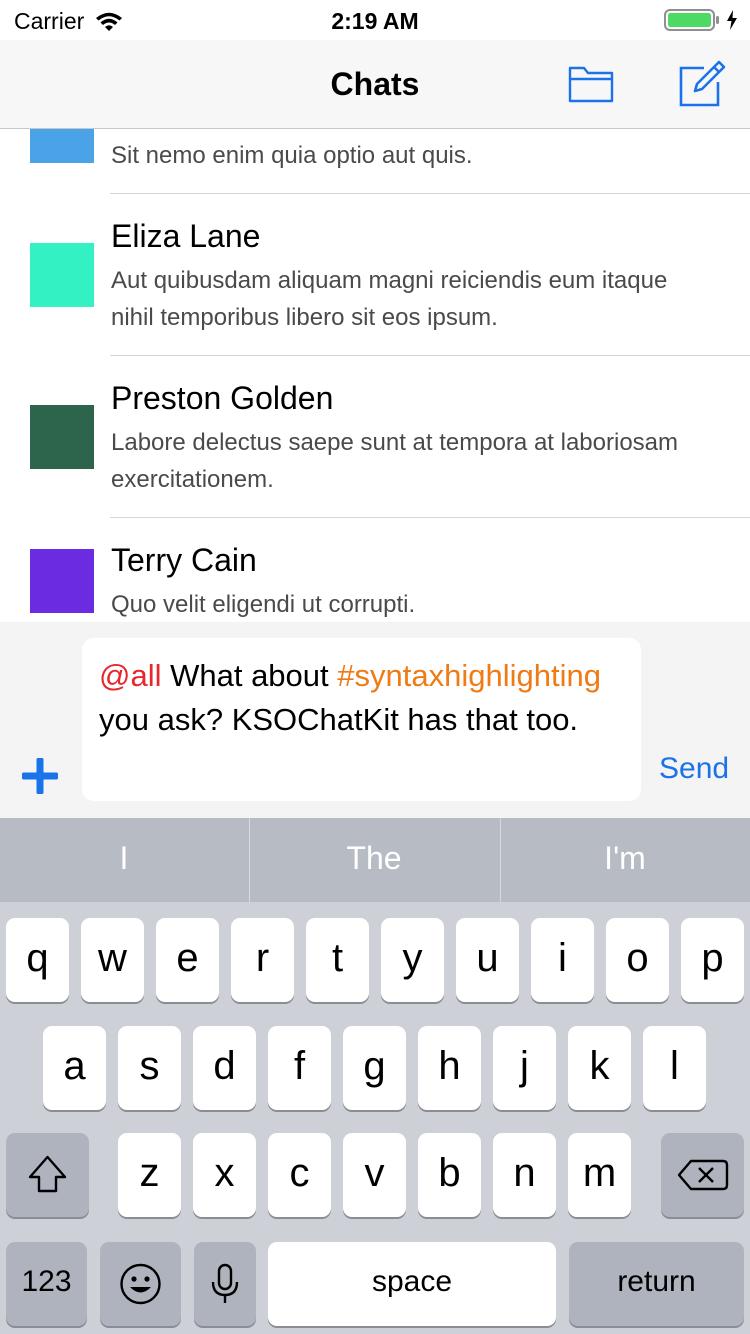 The image size is (750, 1334). What do you see at coordinates (449, 1068) in the screenshot?
I see `key-h: h` at bounding box center [449, 1068].